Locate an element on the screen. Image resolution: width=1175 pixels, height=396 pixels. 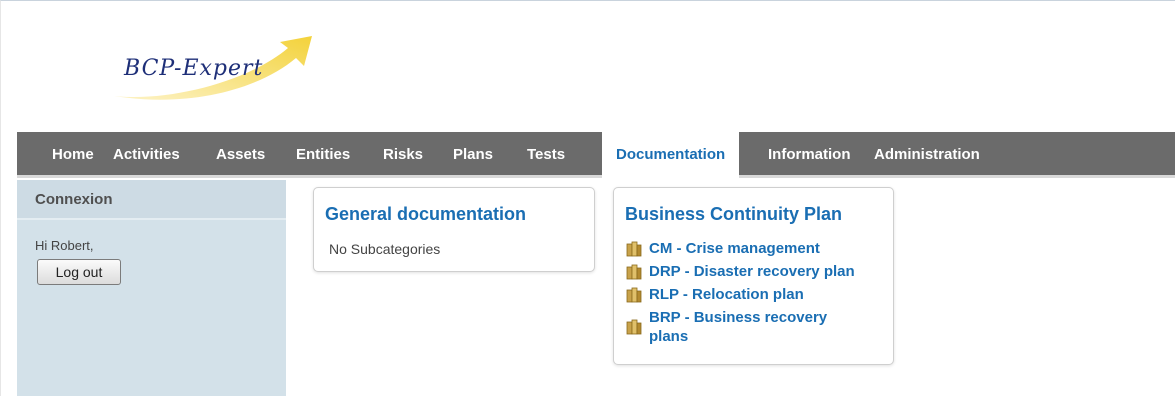
nav-risks: Risks is located at coordinates (403, 155).